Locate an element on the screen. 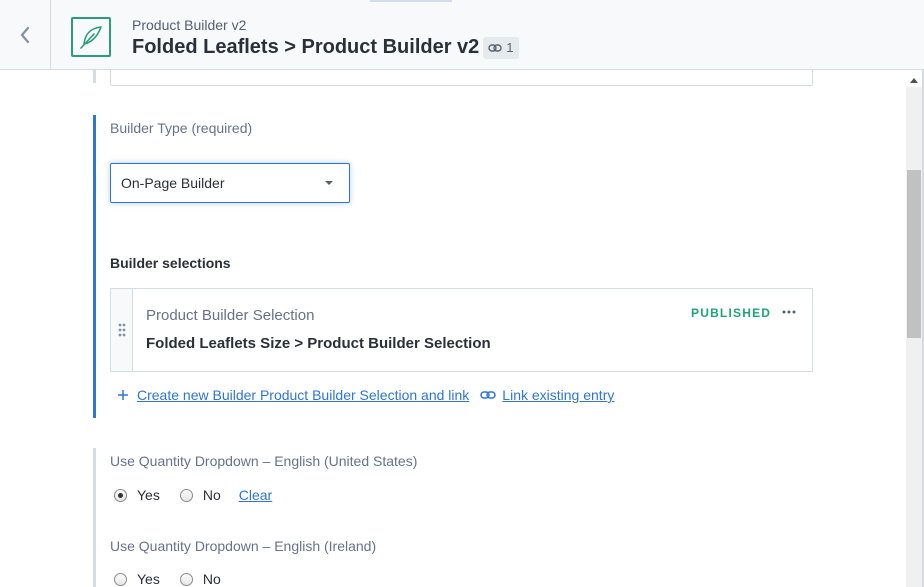 This screenshot has height=587, width=924. dropdown-caret-icon is located at coordinates (329, 183).